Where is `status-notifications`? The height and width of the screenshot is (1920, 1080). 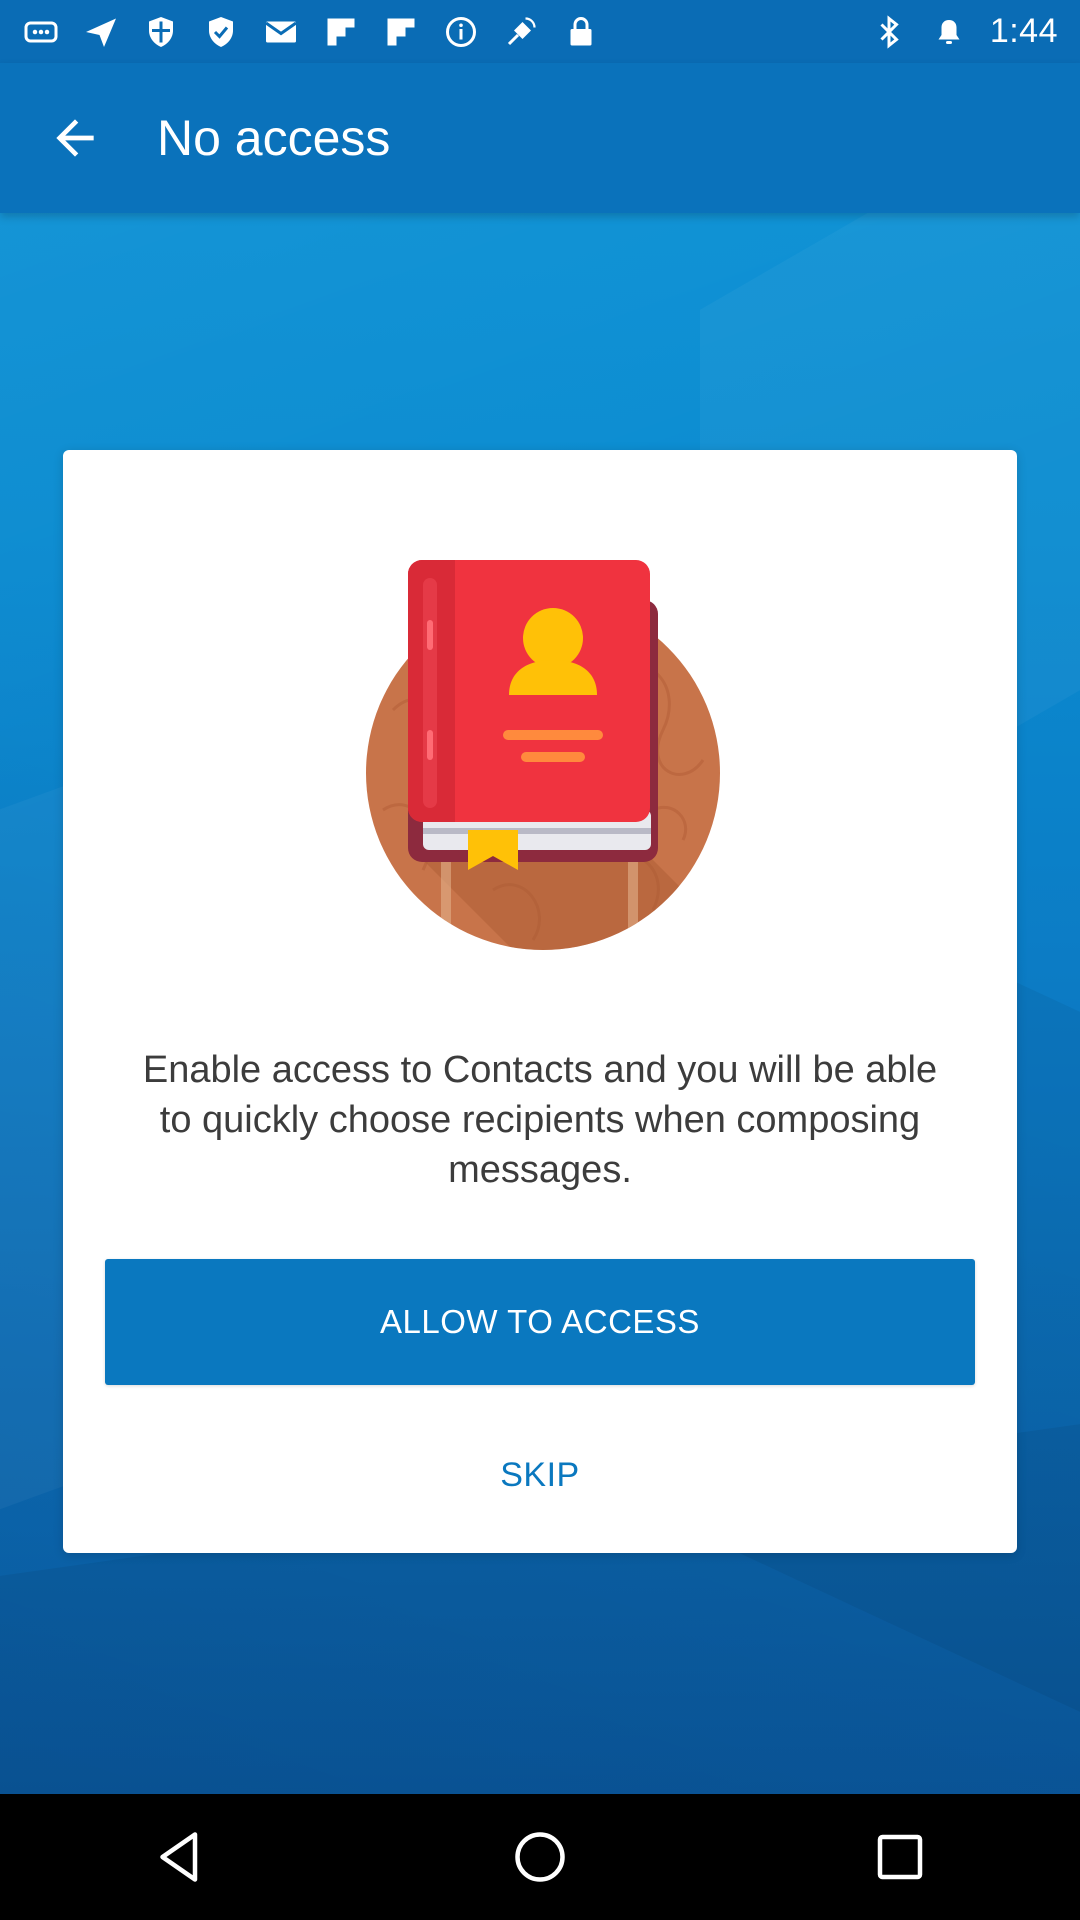 status-notifications is located at coordinates (446, 32).